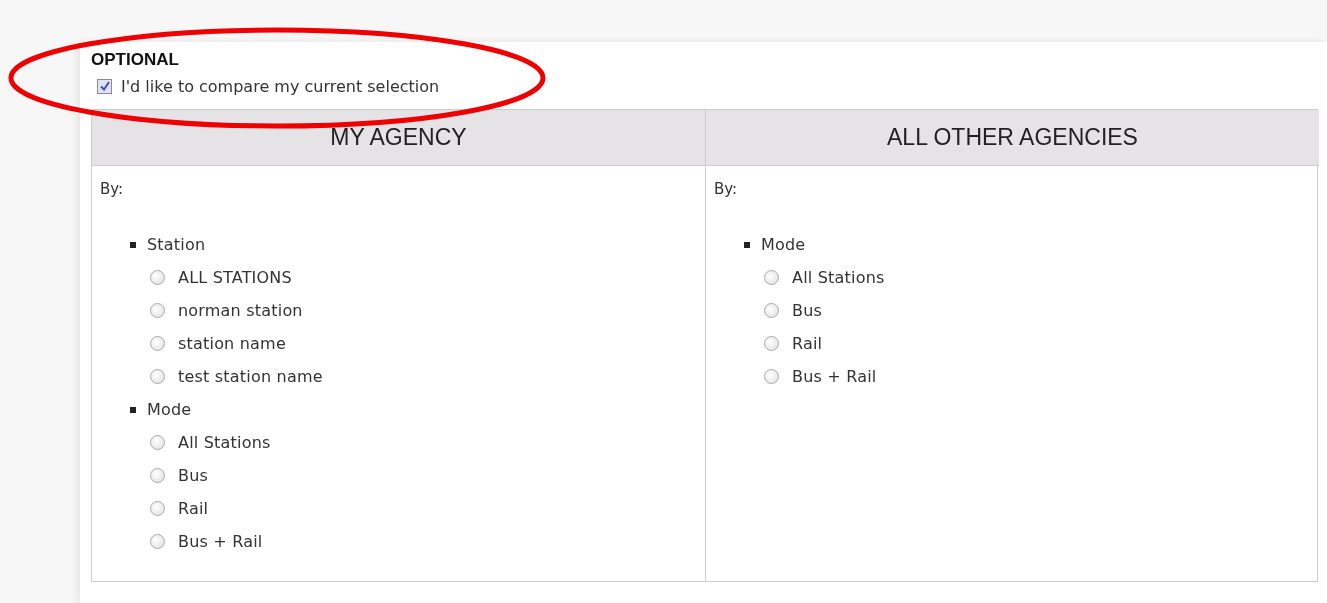 This screenshot has width=1327, height=603. What do you see at coordinates (240, 310) in the screenshot?
I see `option-label: norman station` at bounding box center [240, 310].